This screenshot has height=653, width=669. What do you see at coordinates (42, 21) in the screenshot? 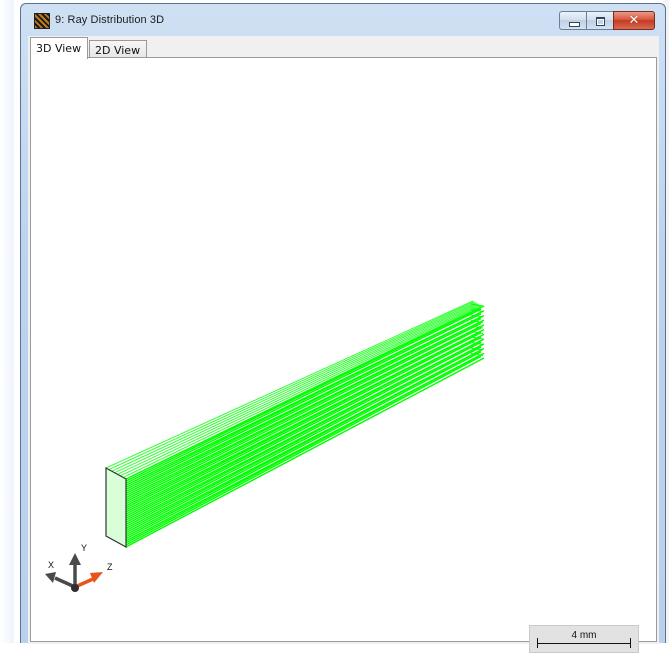
I see `app-icon` at bounding box center [42, 21].